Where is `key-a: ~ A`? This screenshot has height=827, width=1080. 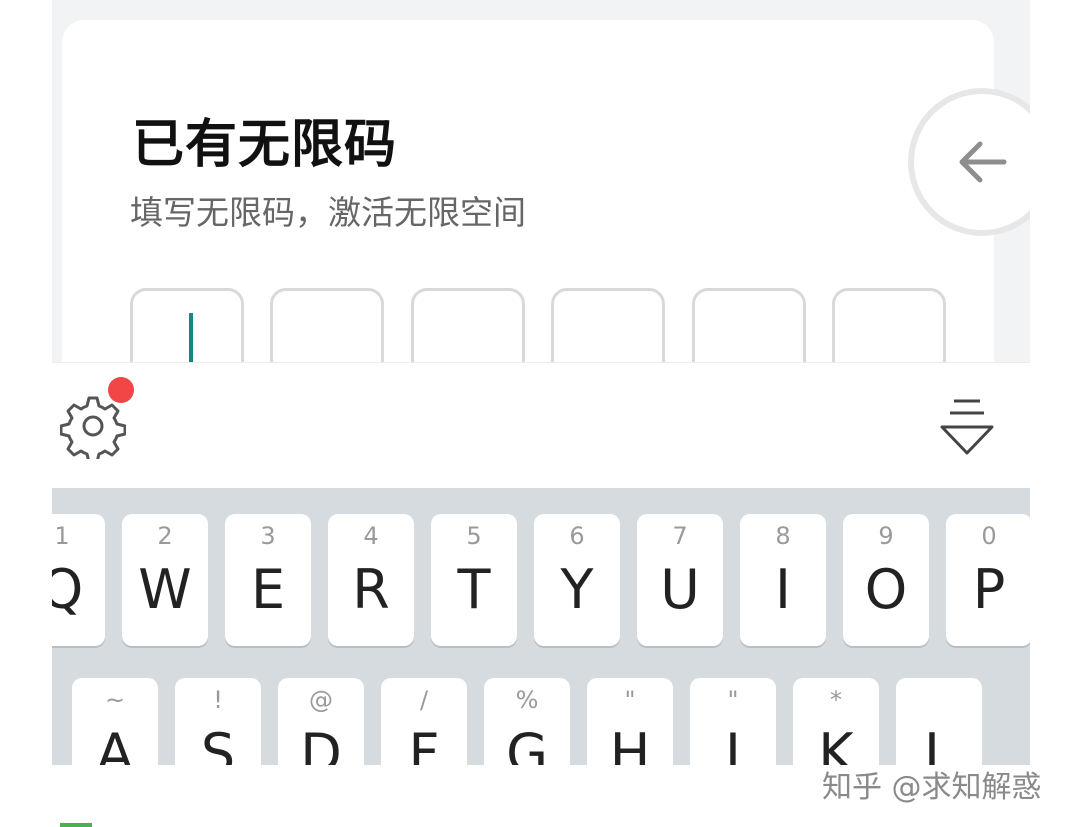 key-a: ~ A is located at coordinates (115, 721).